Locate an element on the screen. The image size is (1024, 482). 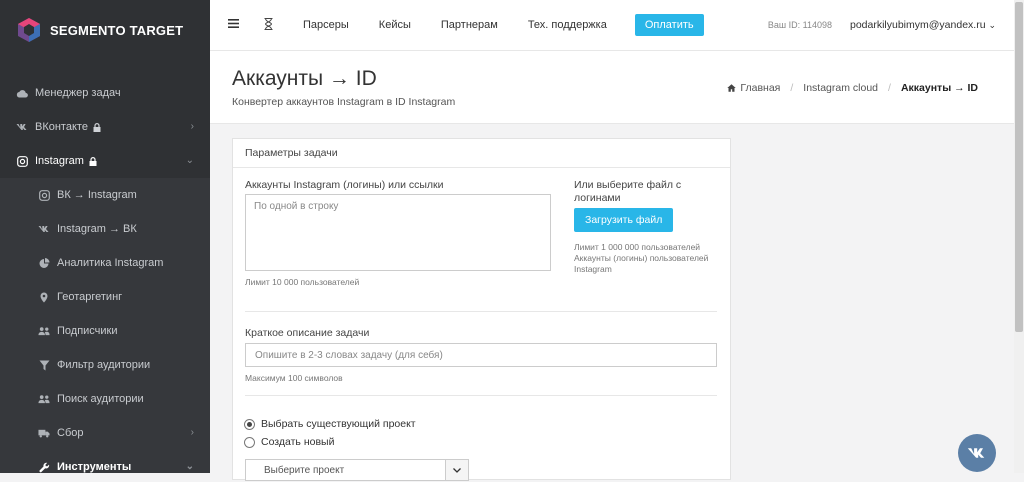
cloud-icon is located at coordinates (22, 93).